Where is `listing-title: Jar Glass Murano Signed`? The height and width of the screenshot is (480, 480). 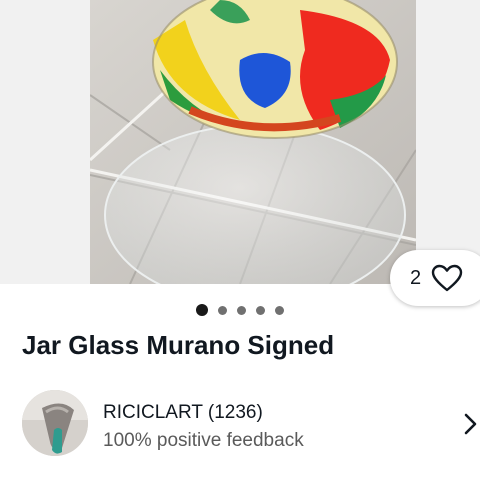 listing-title: Jar Glass Murano Signed is located at coordinates (178, 345).